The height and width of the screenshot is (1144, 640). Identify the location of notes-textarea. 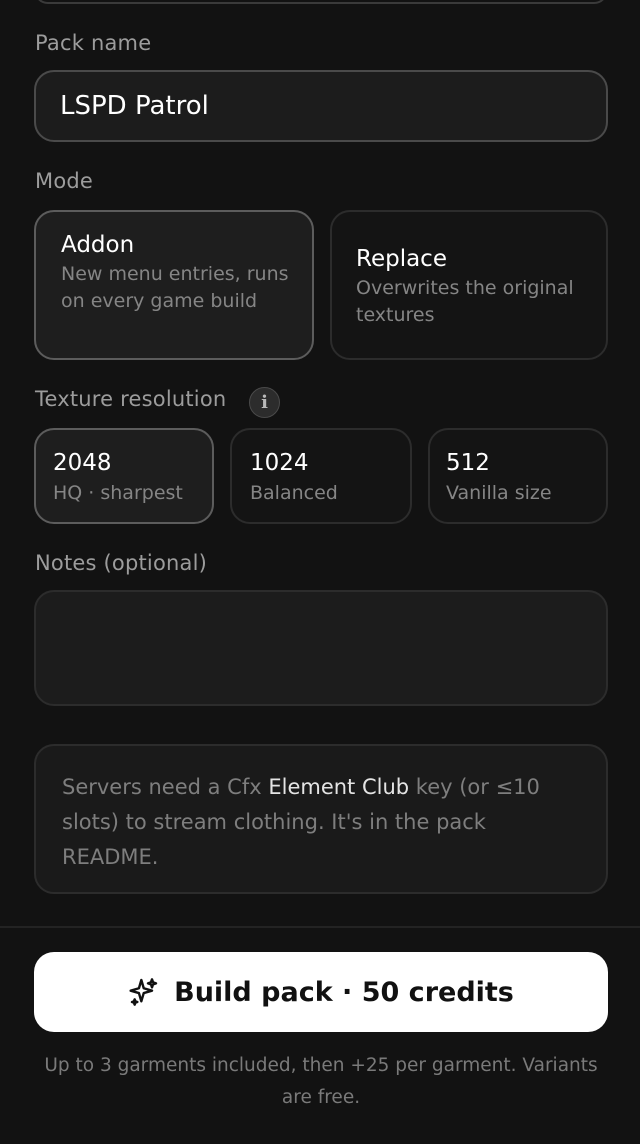
(321, 648).